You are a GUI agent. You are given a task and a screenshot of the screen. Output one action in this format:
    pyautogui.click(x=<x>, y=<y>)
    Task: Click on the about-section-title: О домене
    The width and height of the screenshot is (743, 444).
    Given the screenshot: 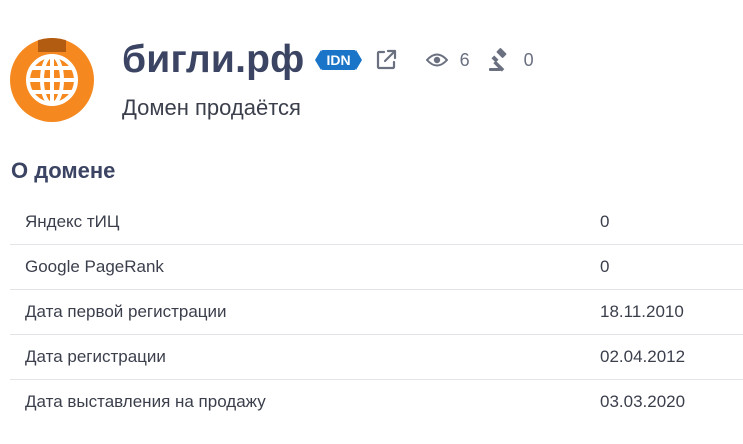 What is the action you would take?
    pyautogui.click(x=63, y=170)
    